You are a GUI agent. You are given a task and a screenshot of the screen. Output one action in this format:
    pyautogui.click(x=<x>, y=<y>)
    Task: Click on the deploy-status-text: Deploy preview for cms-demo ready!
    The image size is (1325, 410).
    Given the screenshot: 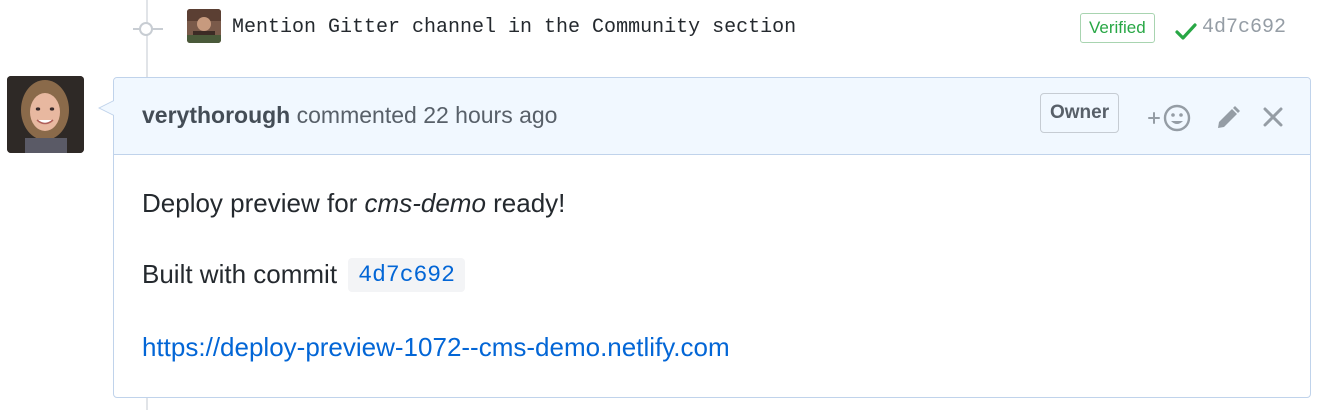 What is the action you would take?
    pyautogui.click(x=353, y=203)
    